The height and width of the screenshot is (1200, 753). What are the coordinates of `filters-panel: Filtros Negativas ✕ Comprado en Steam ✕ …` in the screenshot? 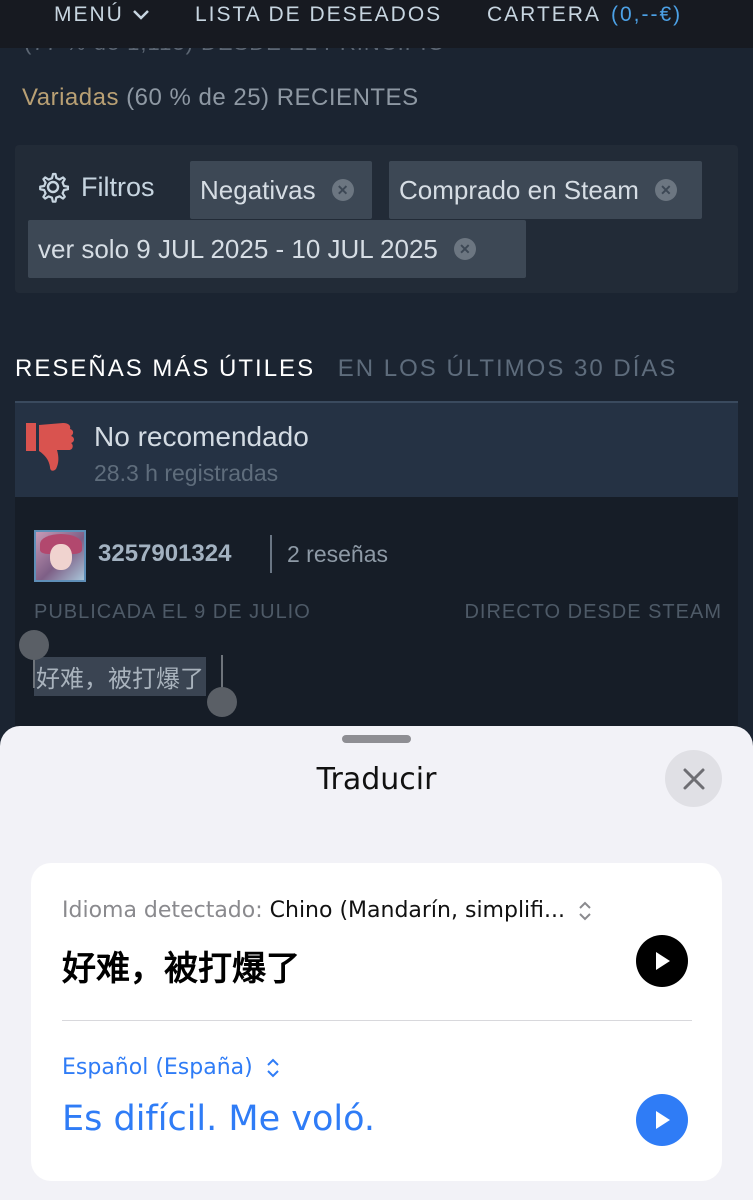 It's located at (376, 219).